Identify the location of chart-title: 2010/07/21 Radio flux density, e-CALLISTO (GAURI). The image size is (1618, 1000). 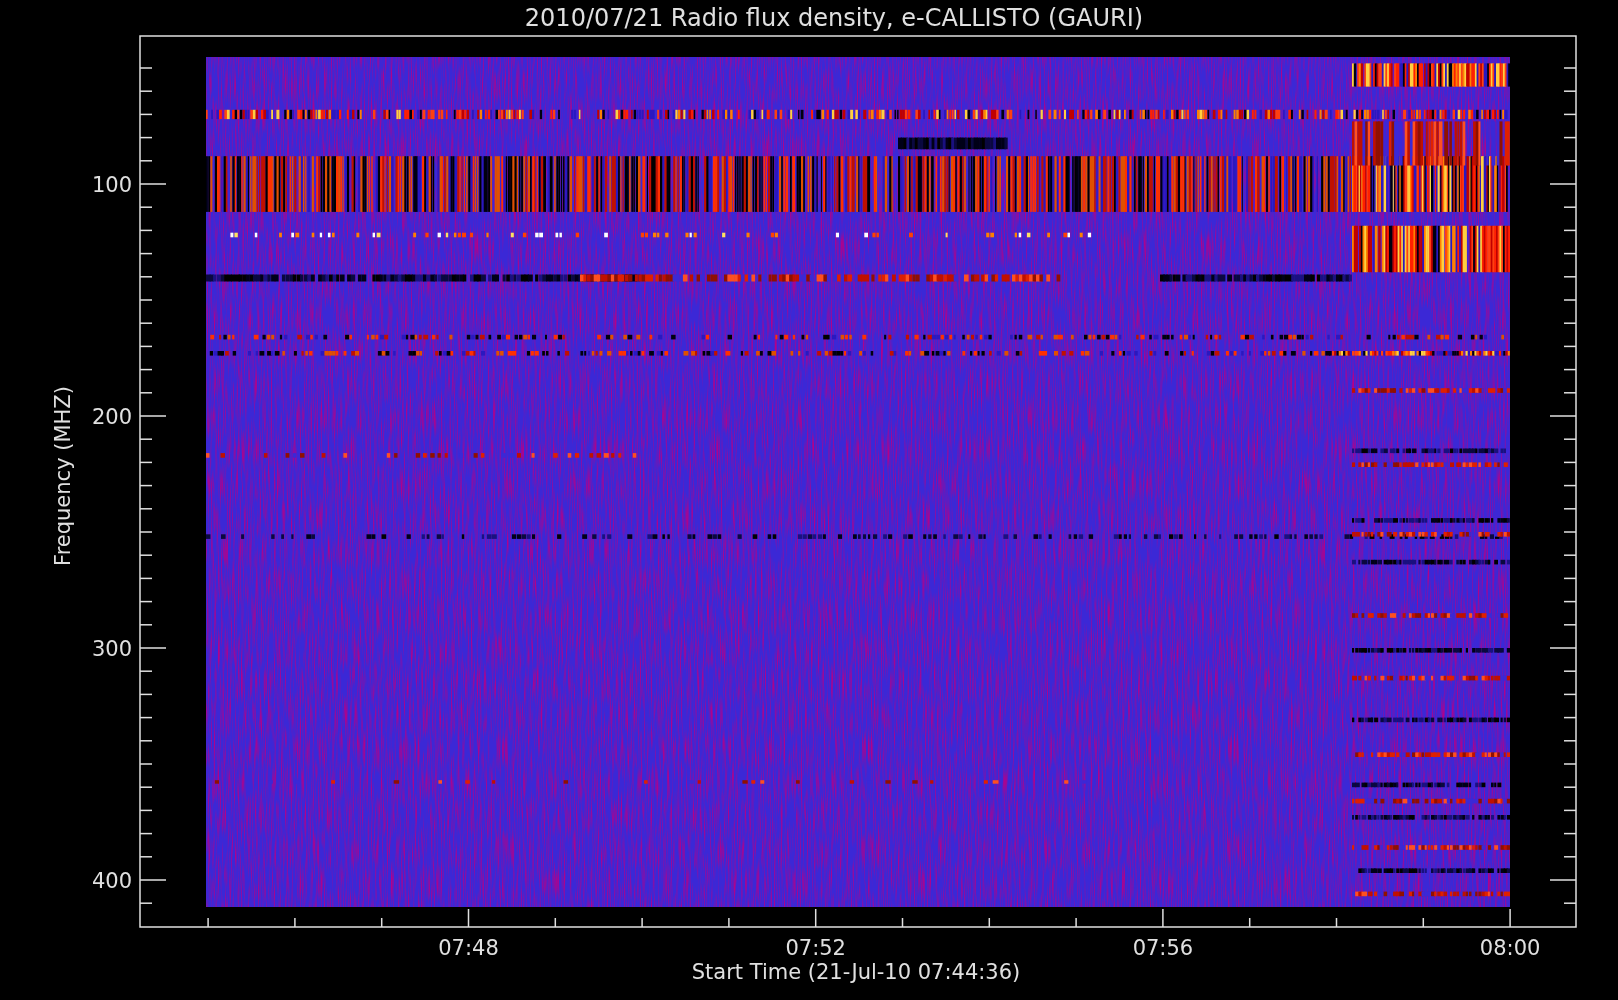
(834, 18).